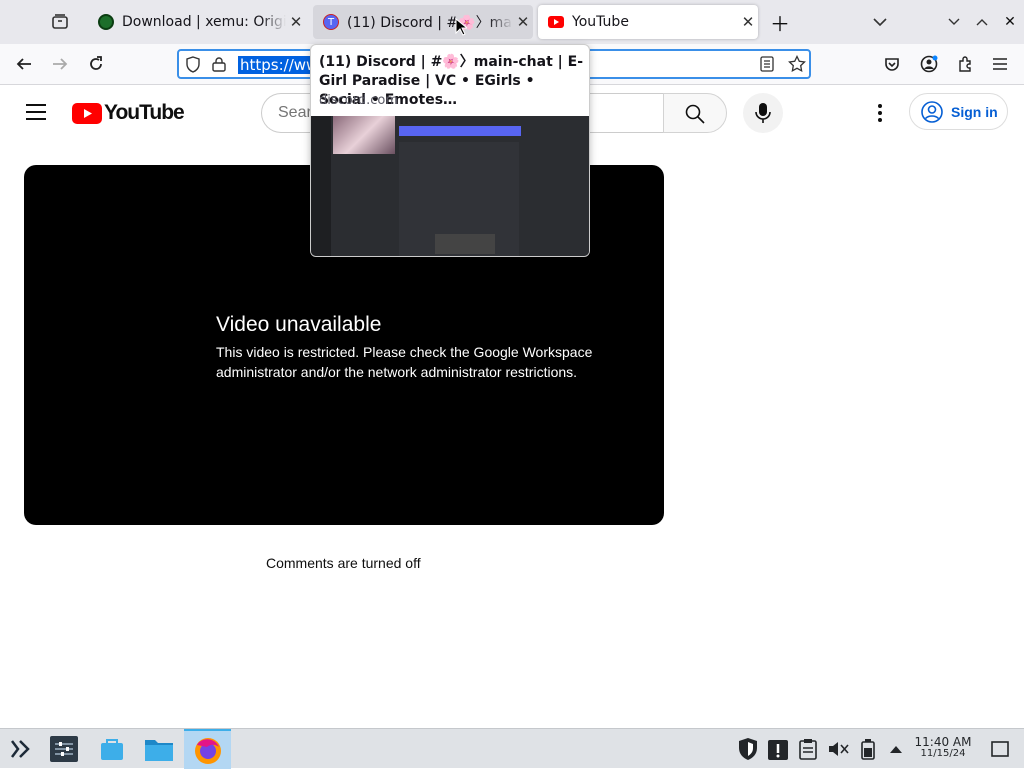  I want to click on youtube-logo: YouTube, so click(128, 113).